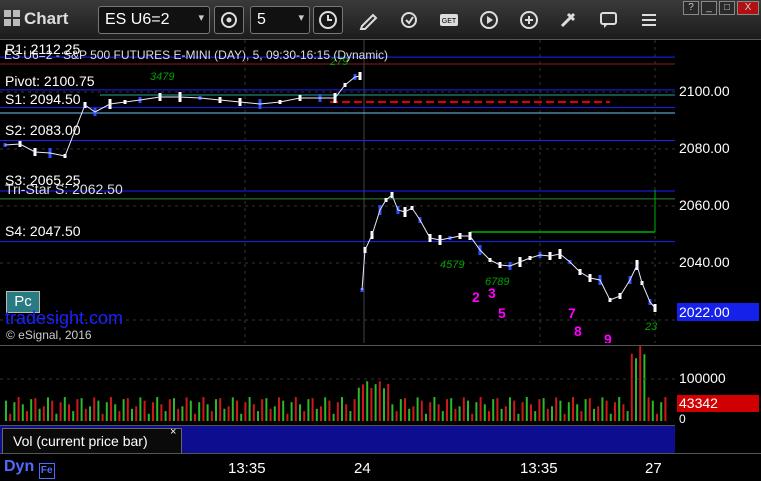 Image resolution: width=761 pixels, height=481 pixels. Describe the element at coordinates (280, 20) in the screenshot. I see `interval-select: 5 ▾` at that location.